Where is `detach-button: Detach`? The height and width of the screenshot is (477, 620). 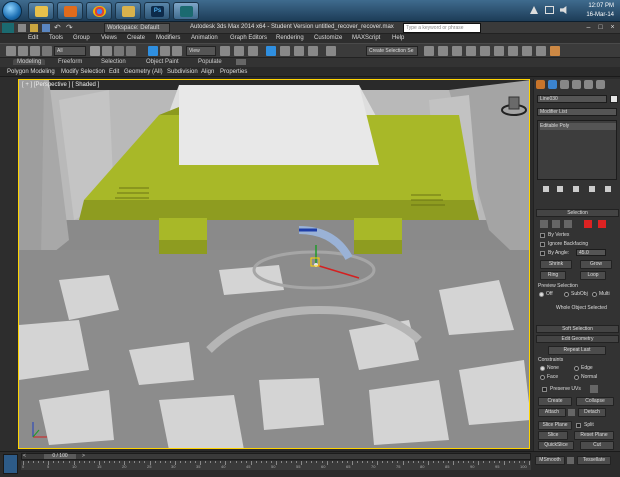 detach-button: Detach is located at coordinates (592, 412).